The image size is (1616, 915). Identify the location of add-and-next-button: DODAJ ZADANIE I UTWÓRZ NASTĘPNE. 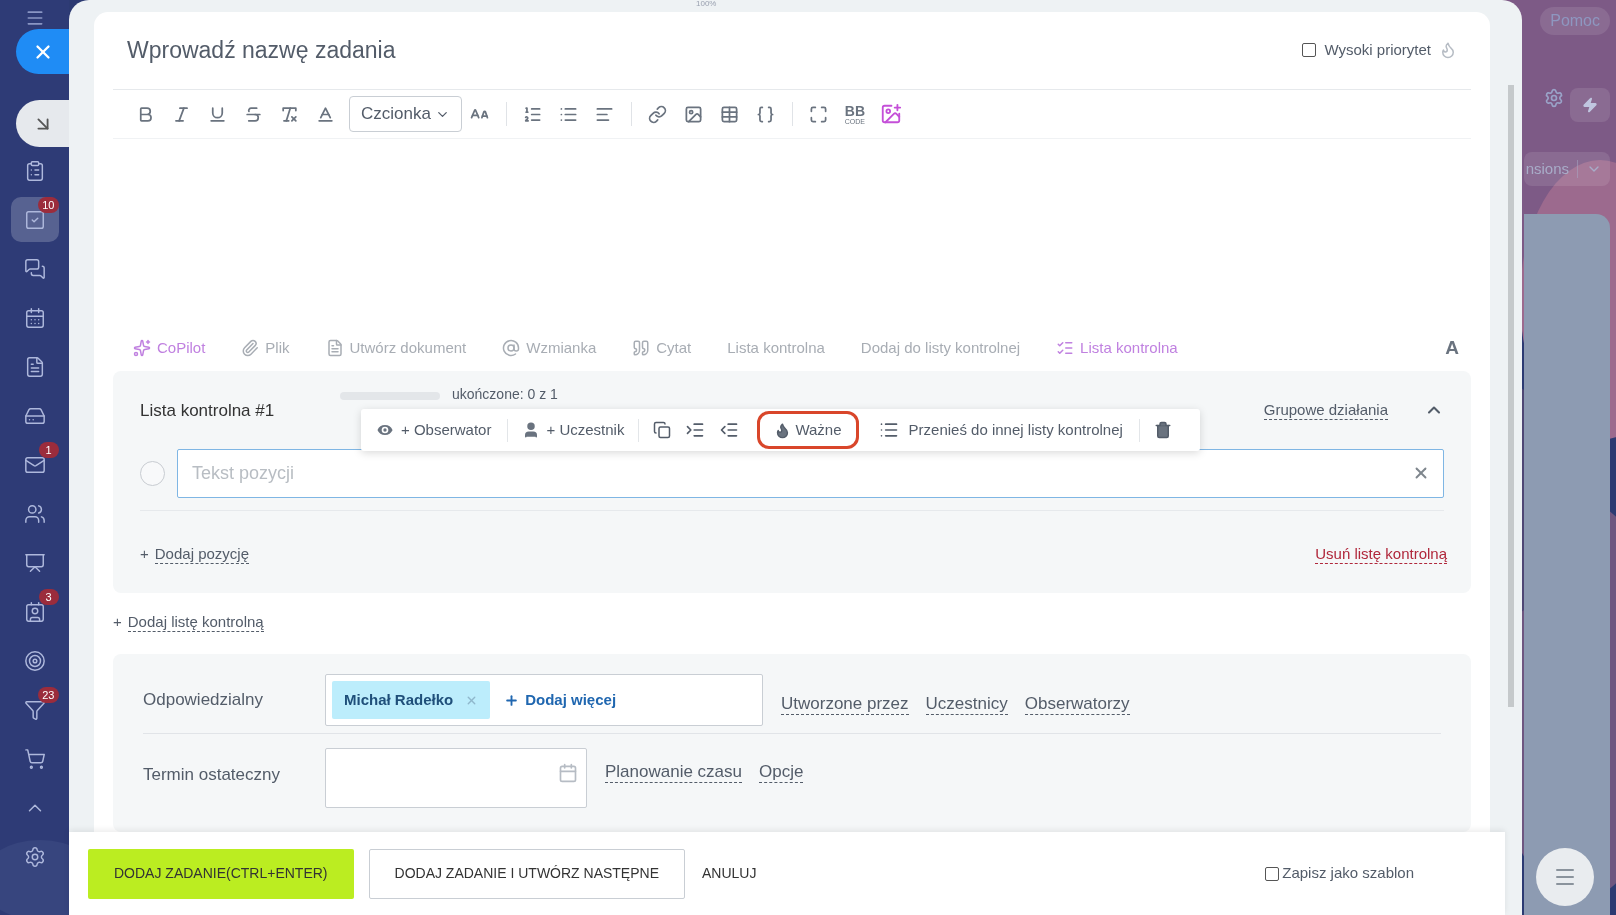
(526, 873).